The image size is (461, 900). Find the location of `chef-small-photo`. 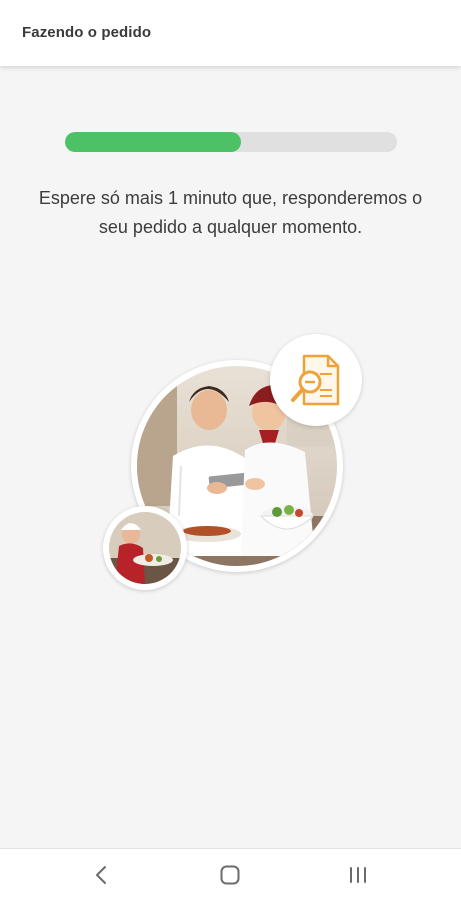

chef-small-photo is located at coordinates (145, 548).